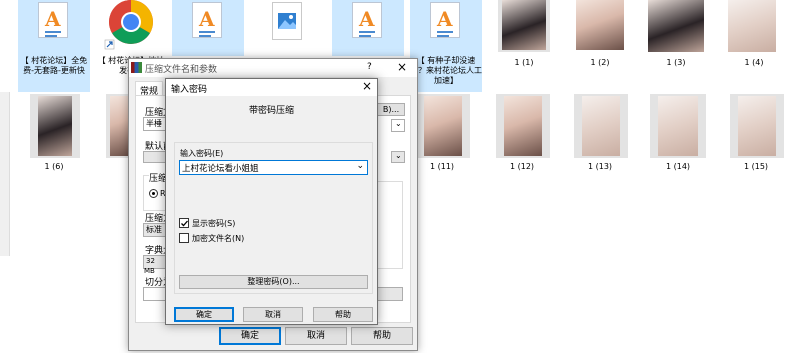 This screenshot has width=800, height=353. What do you see at coordinates (155, 294) in the screenshot?
I see `split-volume-input` at bounding box center [155, 294].